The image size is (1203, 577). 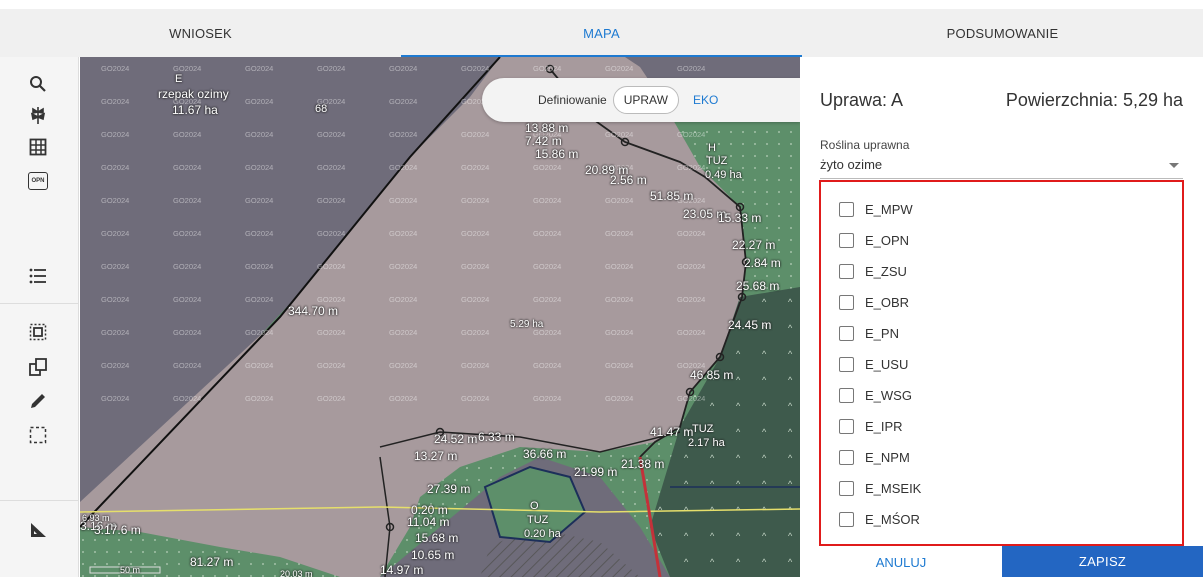 I want to click on eco-checkbox-item: E_MŚOR, so click(x=879, y=519).